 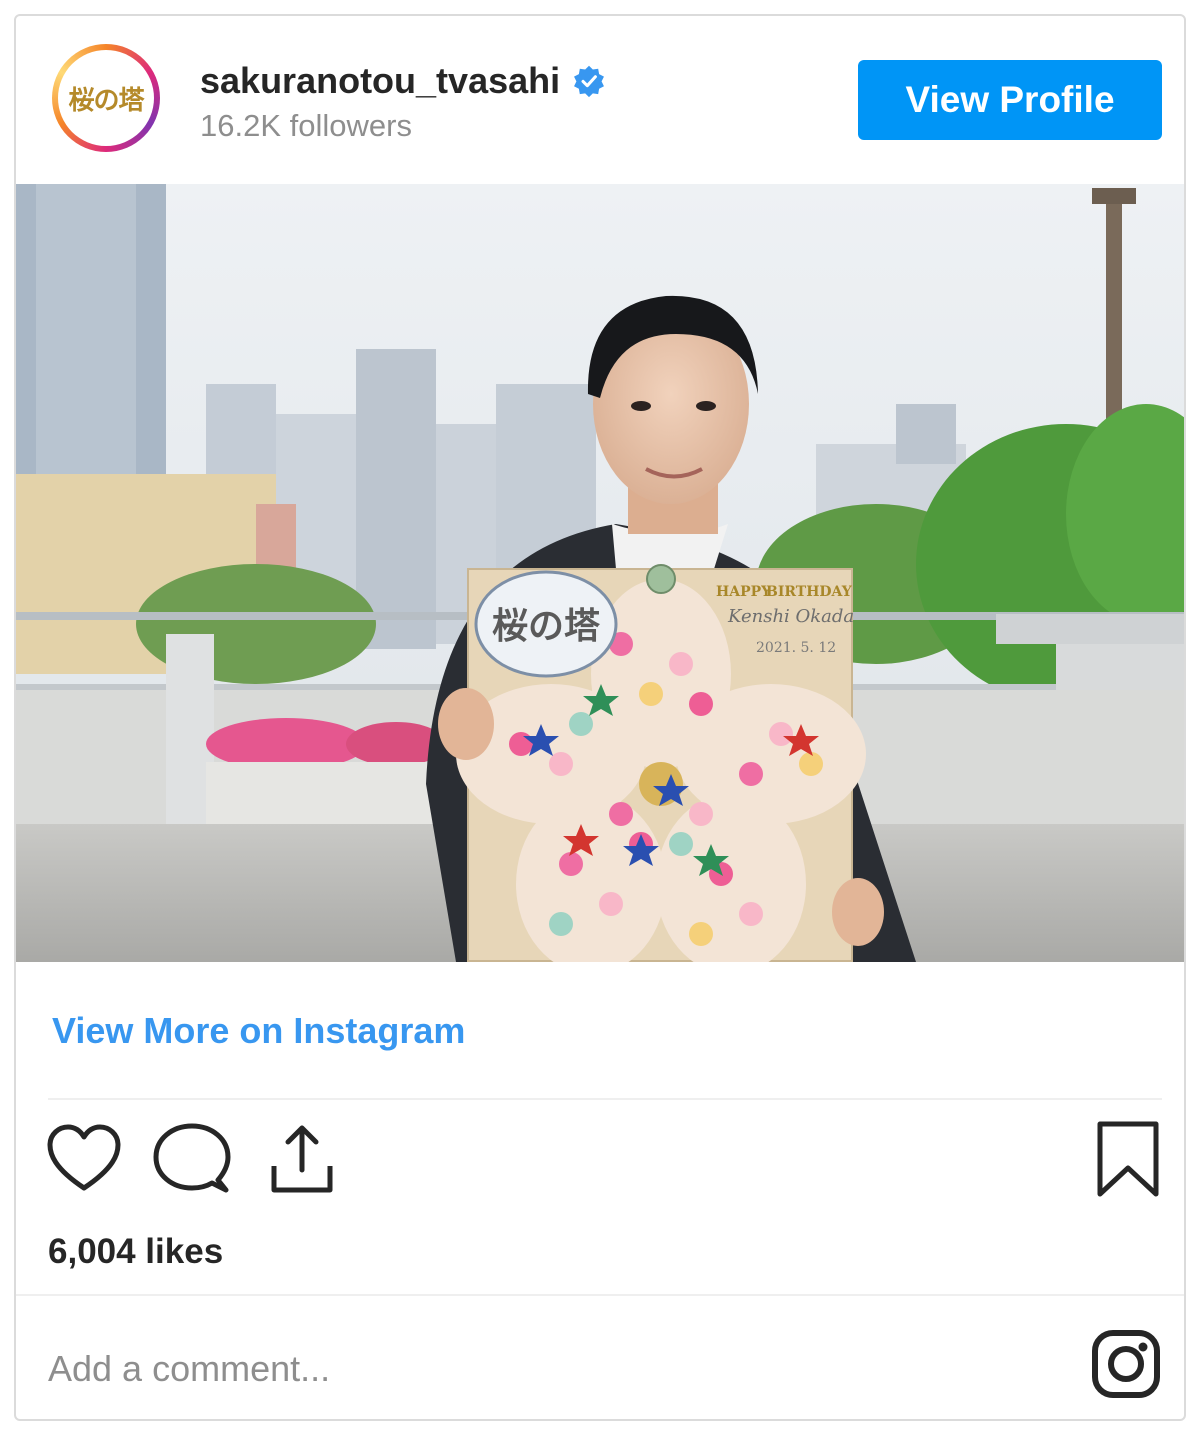 I want to click on avatar-image: 桜の塔, so click(x=106, y=98).